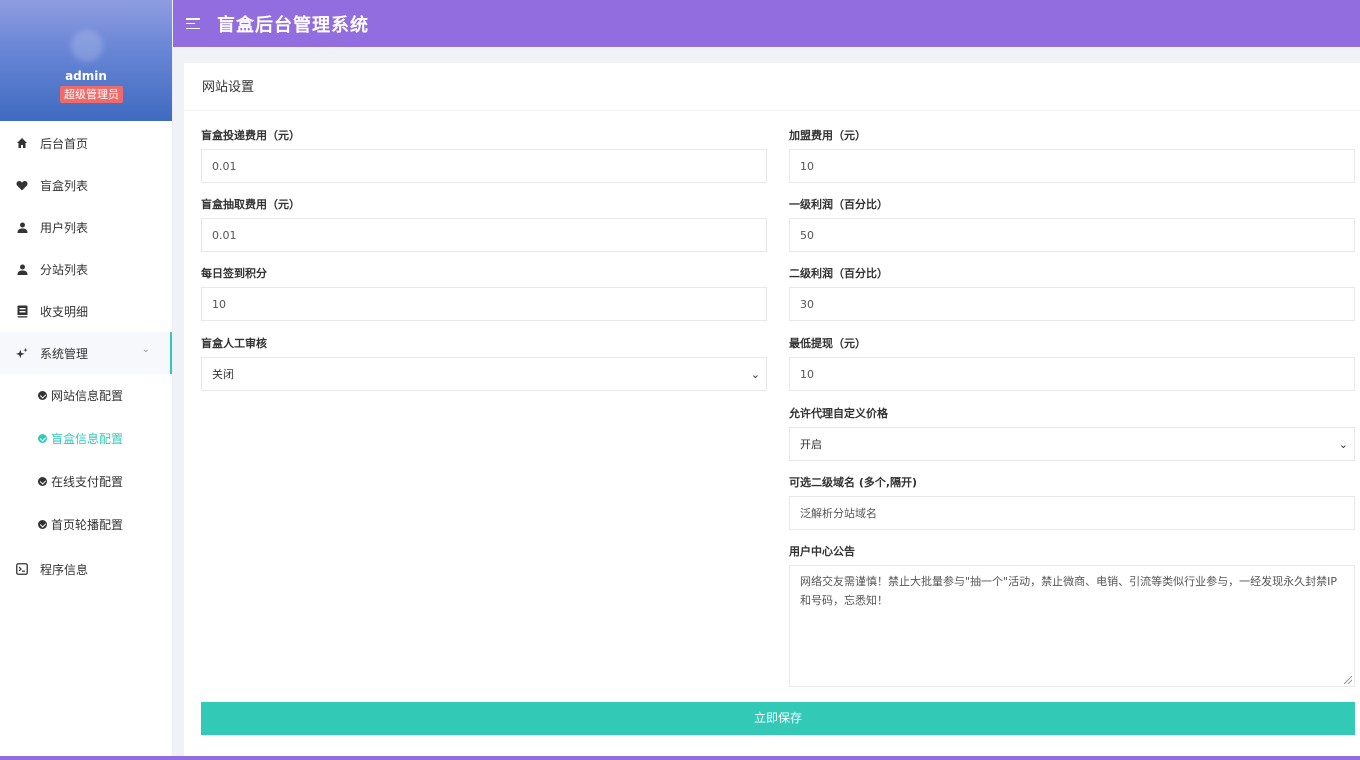  What do you see at coordinates (22, 353) in the screenshot?
I see `sparkle-icon` at bounding box center [22, 353].